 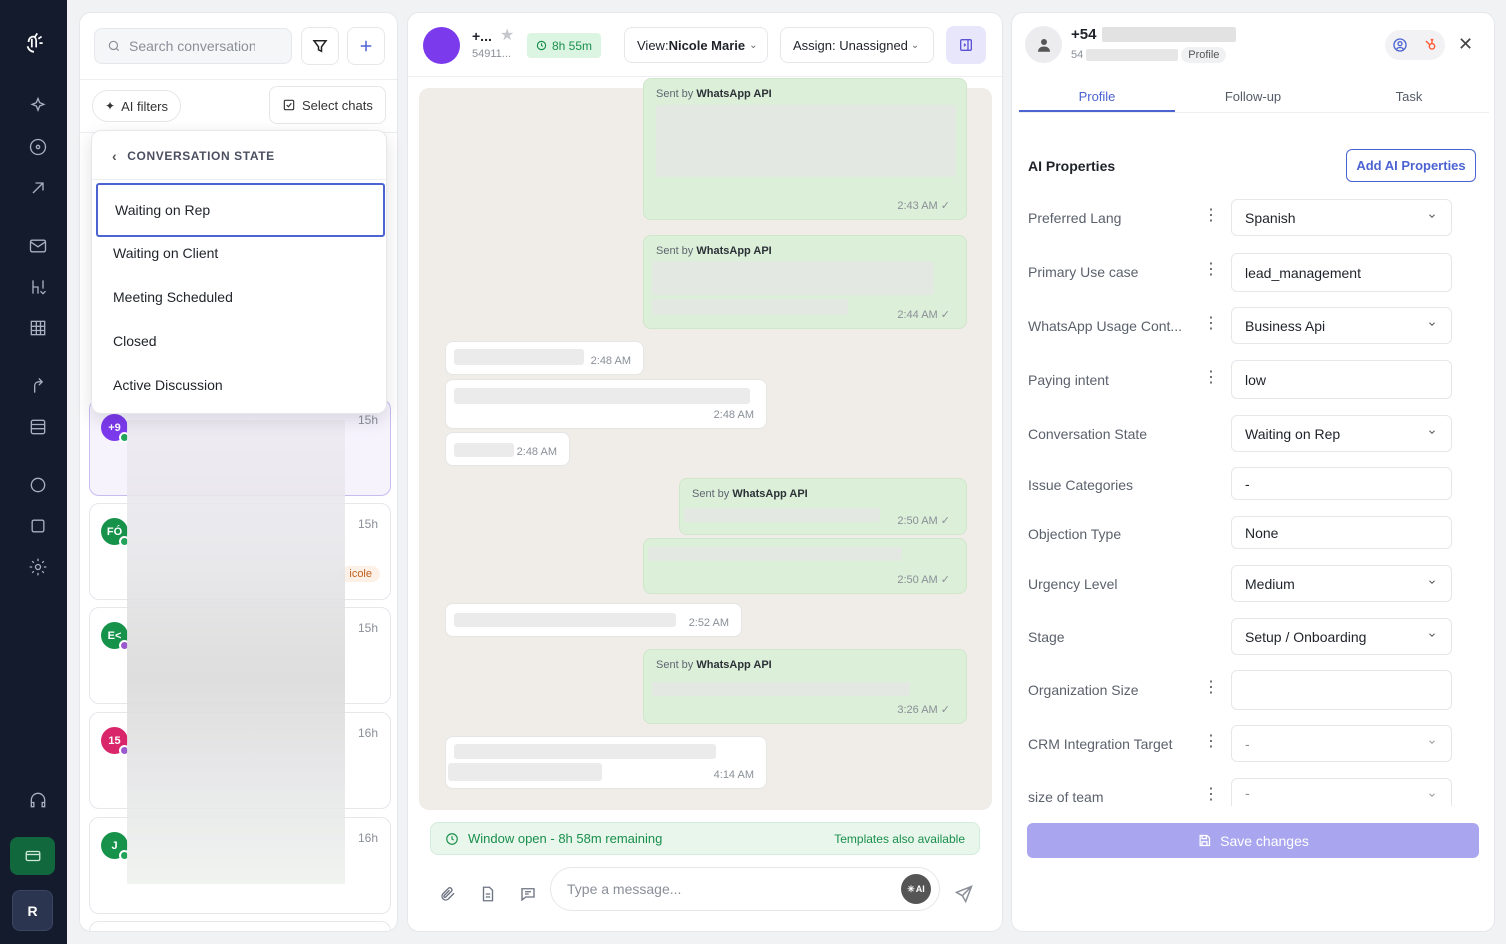 What do you see at coordinates (1465, 44) in the screenshot?
I see `close-icon: ✕` at bounding box center [1465, 44].